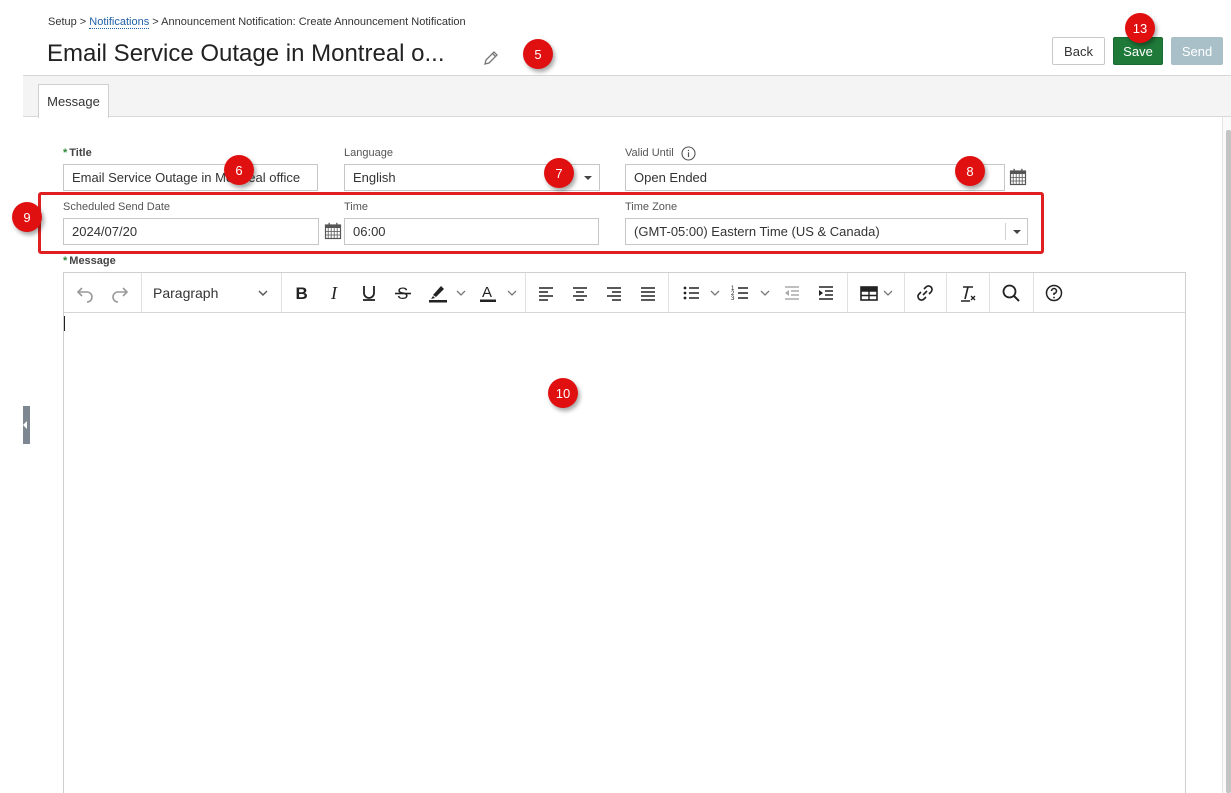  What do you see at coordinates (1228, 461) in the screenshot?
I see `scrollbar-thumb` at bounding box center [1228, 461].